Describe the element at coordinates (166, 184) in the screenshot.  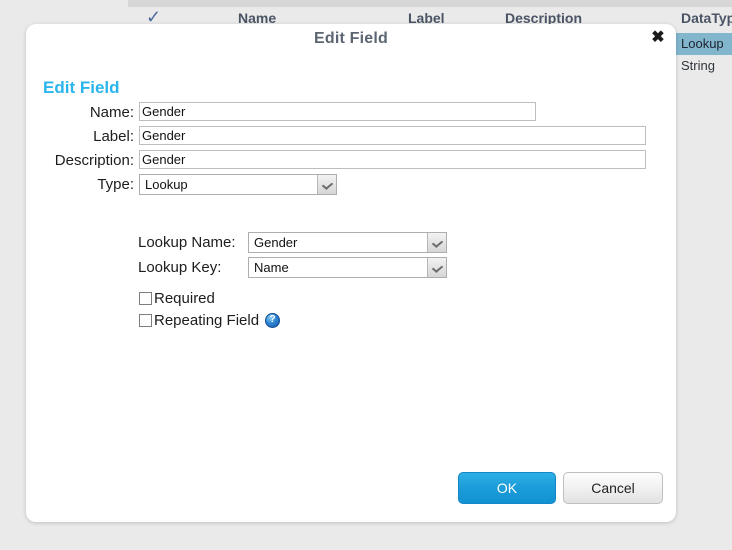
I see `type-select-value: Lookup` at that location.